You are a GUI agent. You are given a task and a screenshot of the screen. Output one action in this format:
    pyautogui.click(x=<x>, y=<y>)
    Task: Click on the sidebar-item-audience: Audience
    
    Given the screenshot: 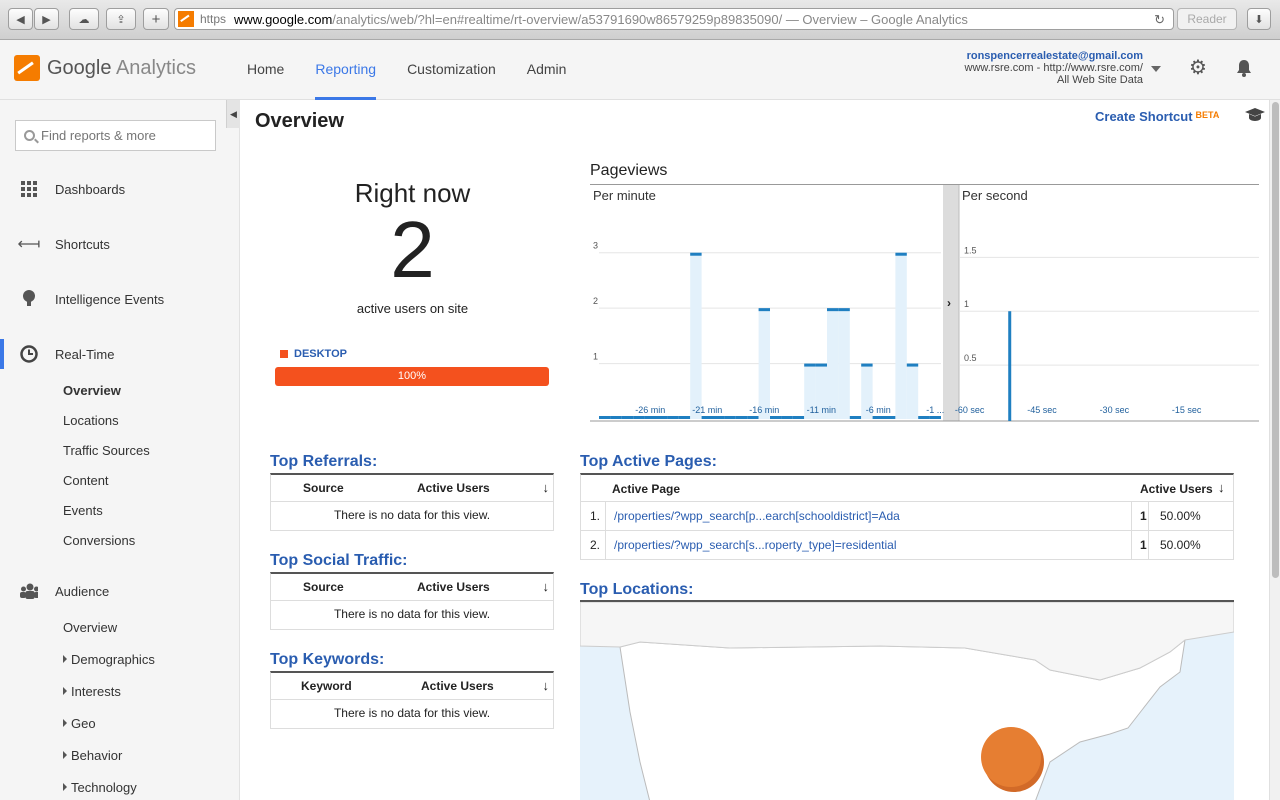 What is the action you would take?
    pyautogui.click(x=113, y=591)
    